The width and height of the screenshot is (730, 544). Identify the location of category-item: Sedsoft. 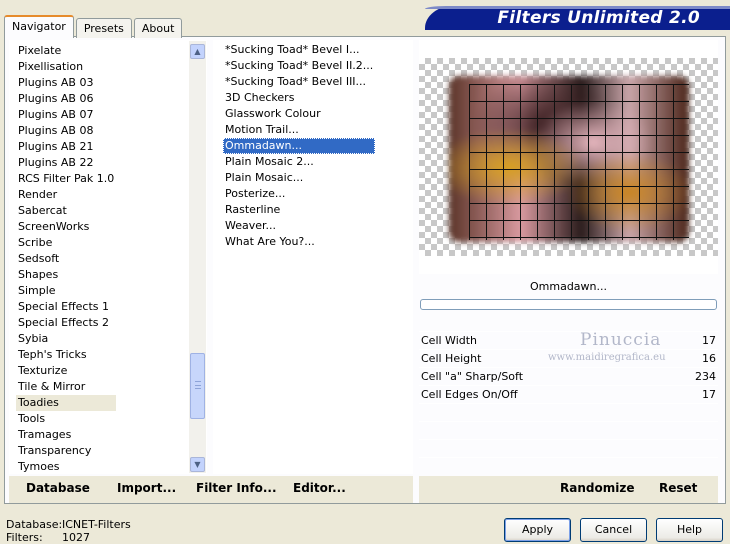
(66, 259).